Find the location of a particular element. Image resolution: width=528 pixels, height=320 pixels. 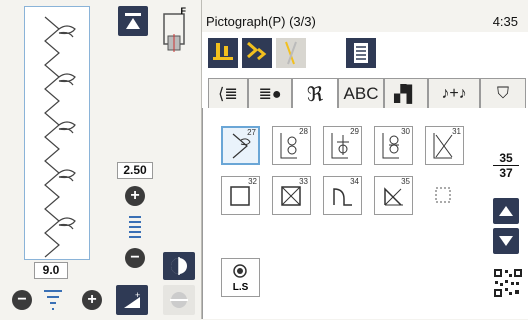

tab-bead: ≣● is located at coordinates (270, 93).